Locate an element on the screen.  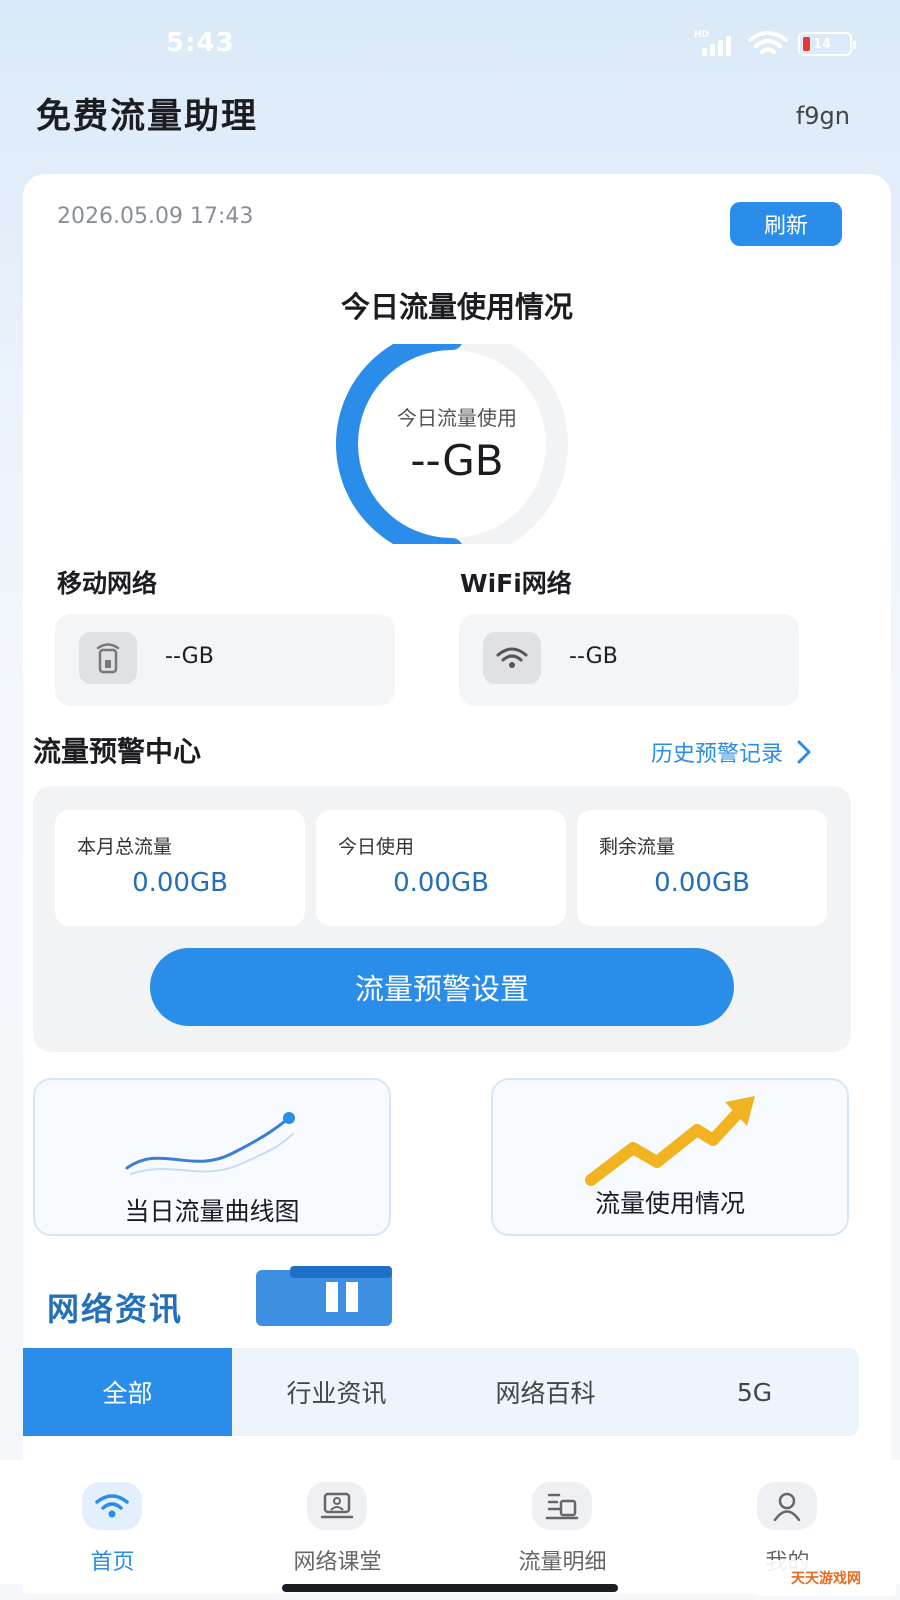
tab-industry-news: 行业资讯 is located at coordinates (336, 1392).